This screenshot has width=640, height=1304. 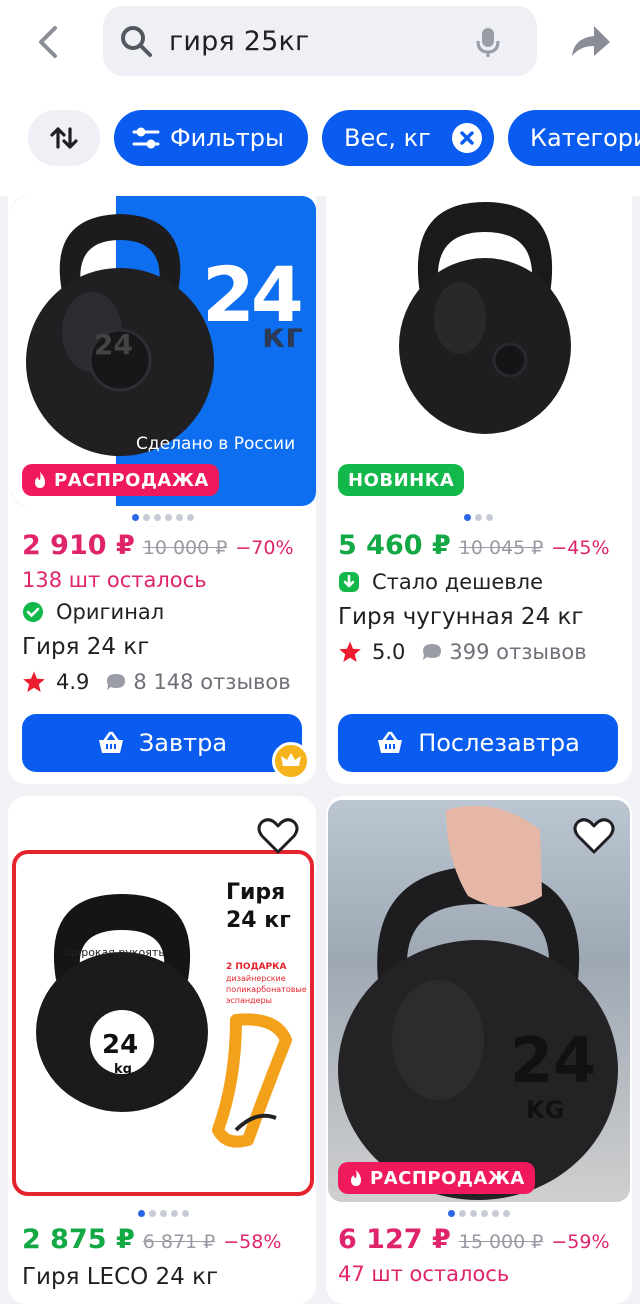 I want to click on image-weight-unit: кг, so click(x=282, y=336).